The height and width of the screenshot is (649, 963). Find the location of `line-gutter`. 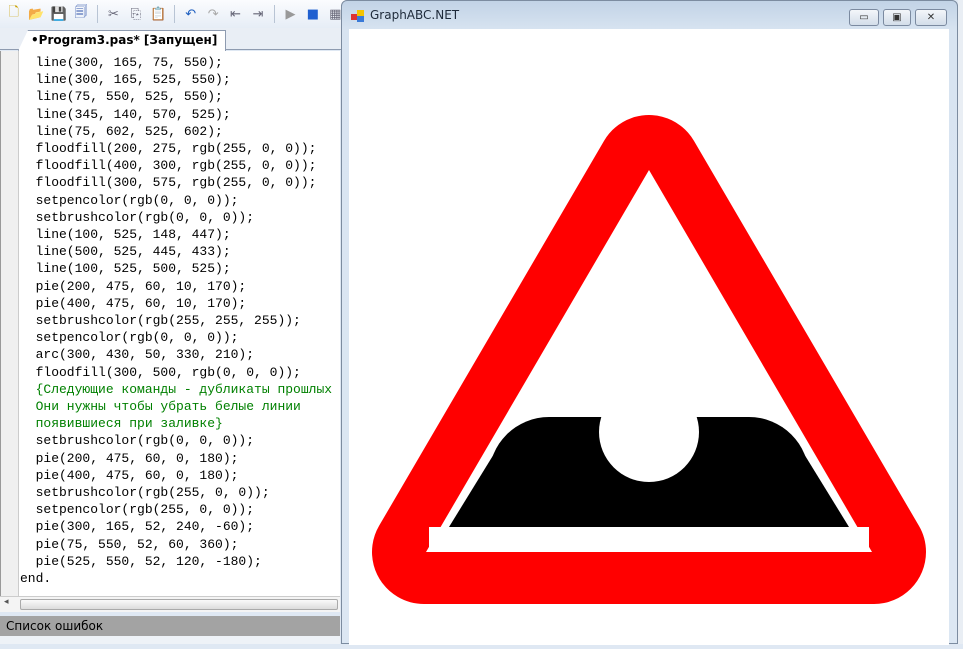

line-gutter is located at coordinates (10, 323).